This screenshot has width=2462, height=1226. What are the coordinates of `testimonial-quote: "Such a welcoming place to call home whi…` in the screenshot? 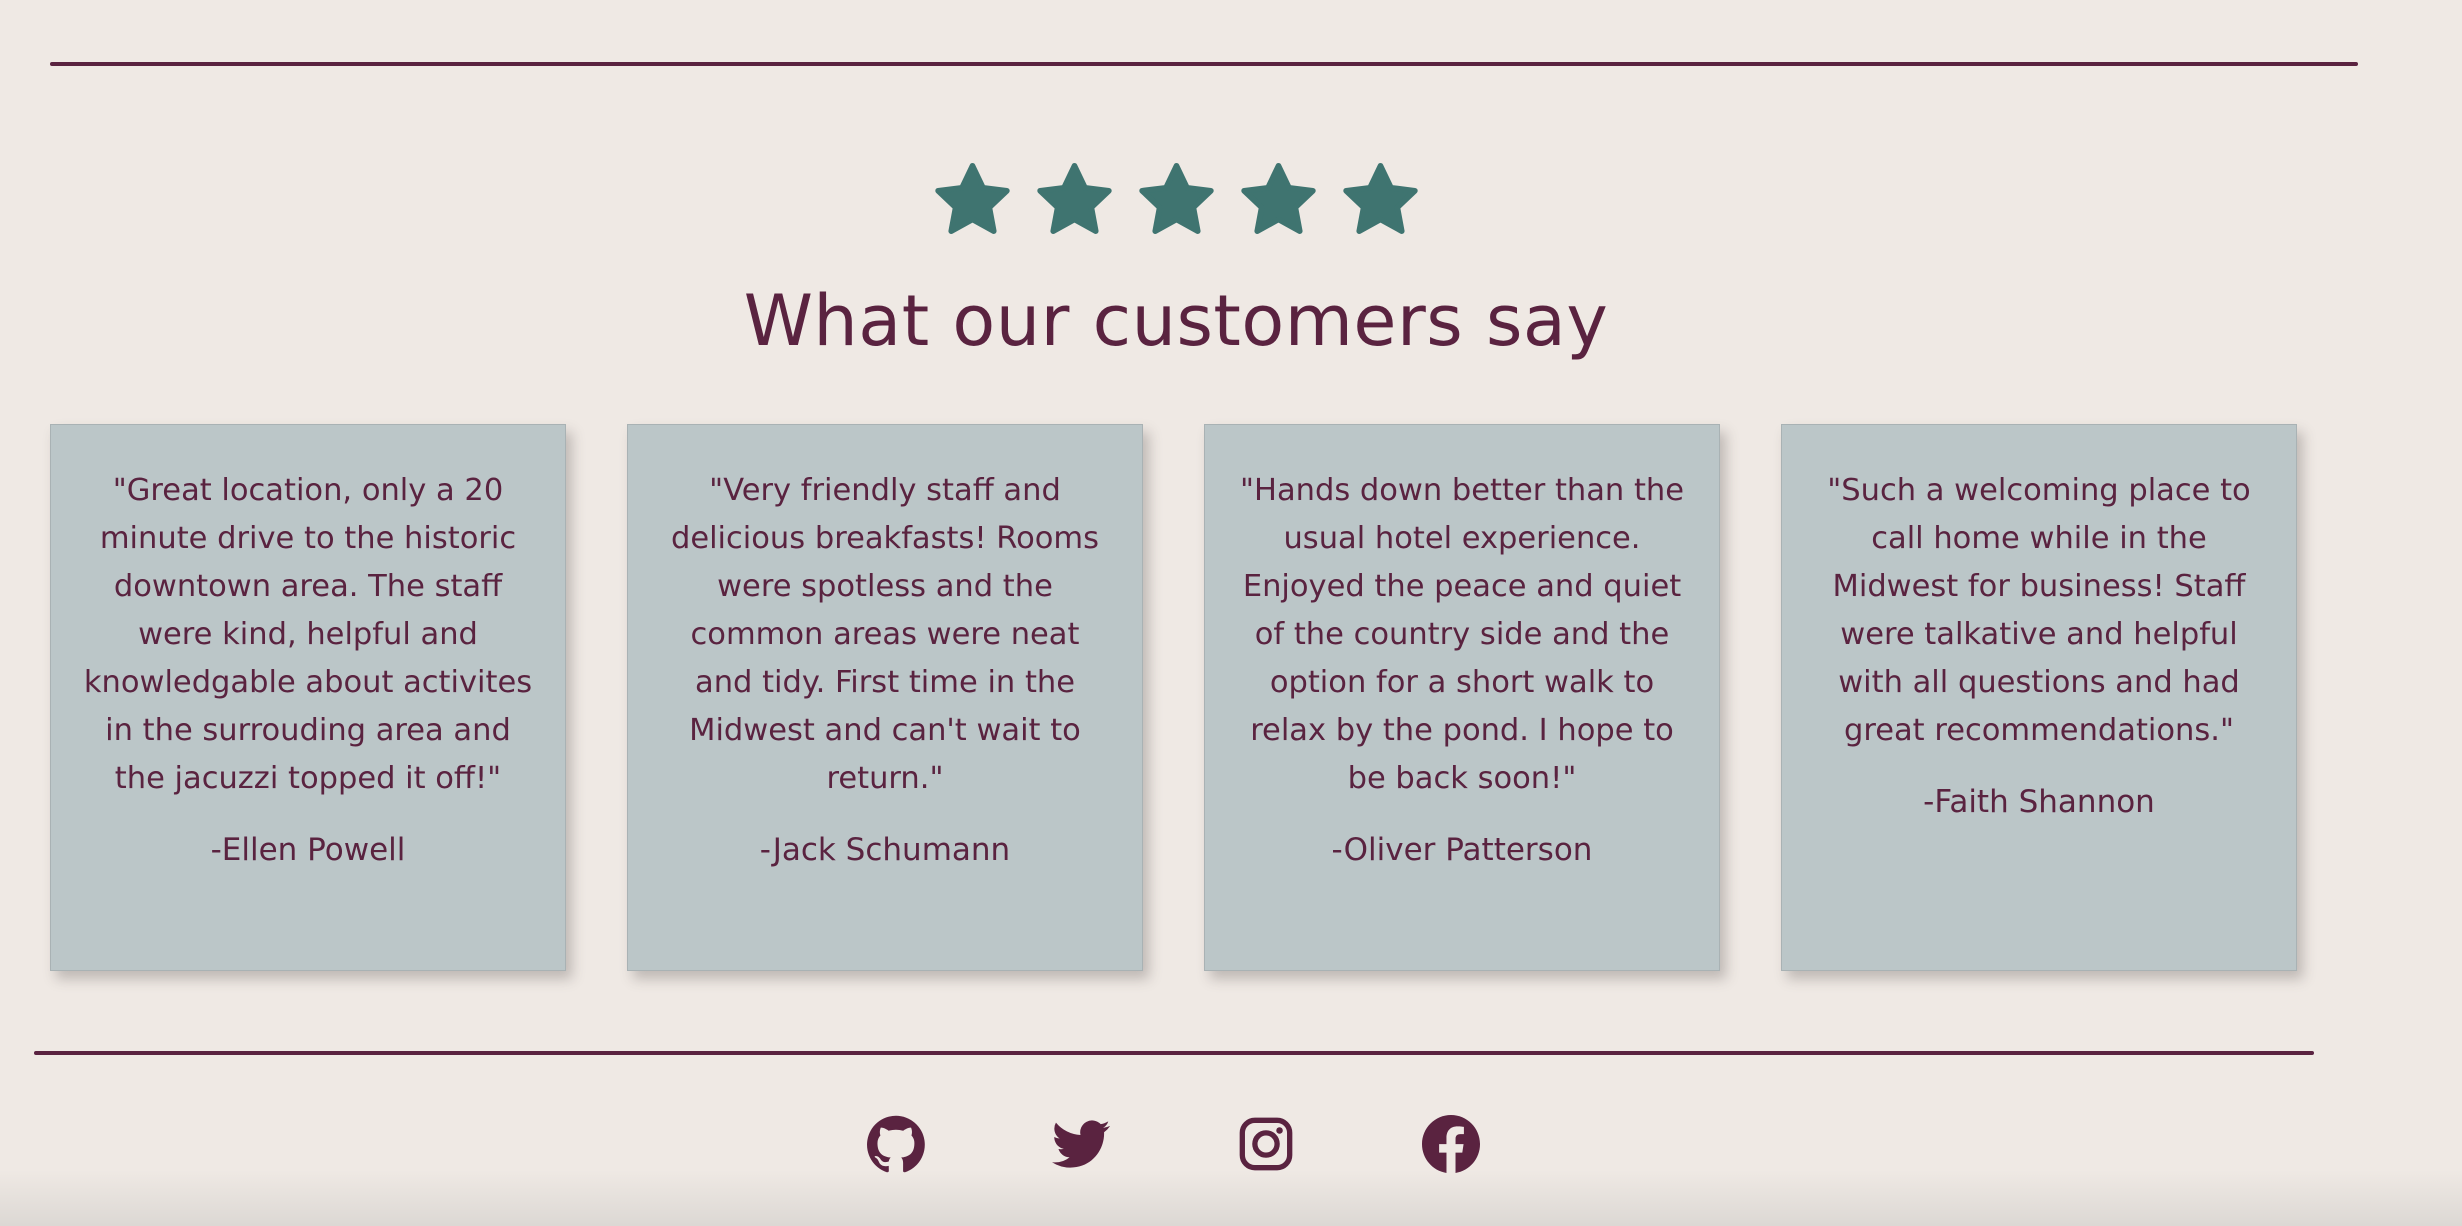 It's located at (2039, 610).